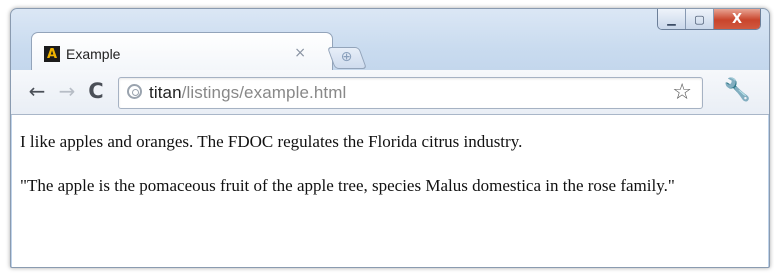  I want to click on page-info-icon, so click(134, 91).